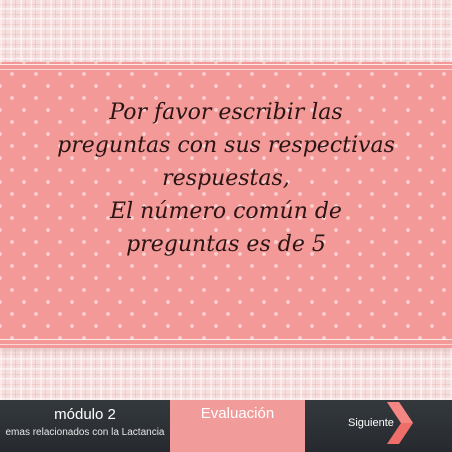 This screenshot has height=452, width=452. What do you see at coordinates (400, 423) in the screenshot?
I see `chevron-right-icon` at bounding box center [400, 423].